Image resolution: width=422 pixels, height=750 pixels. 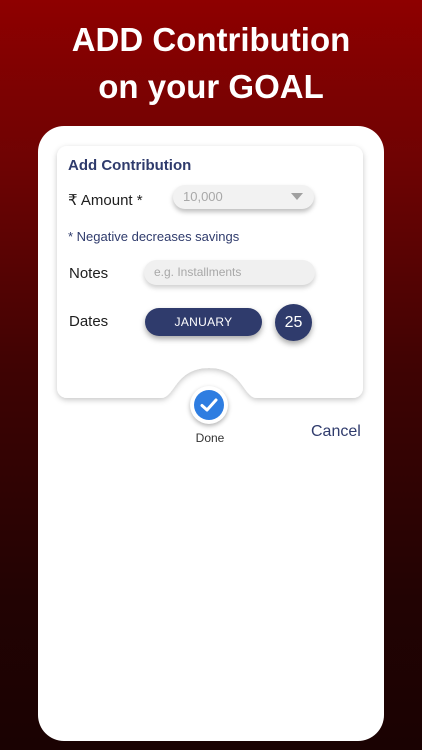 I want to click on amount-value: 10,000, so click(x=203, y=196).